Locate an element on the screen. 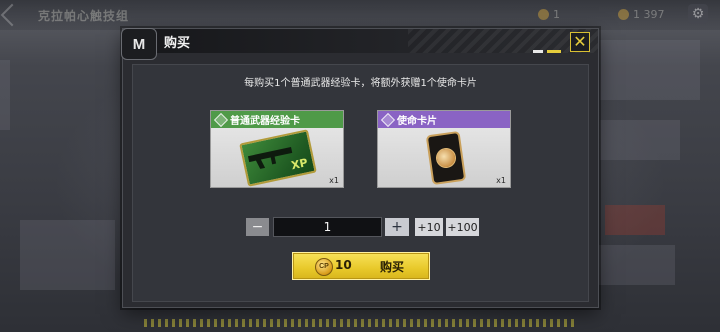 The height and width of the screenshot is (332, 720). dialog-emblem-icon: M is located at coordinates (139, 44).